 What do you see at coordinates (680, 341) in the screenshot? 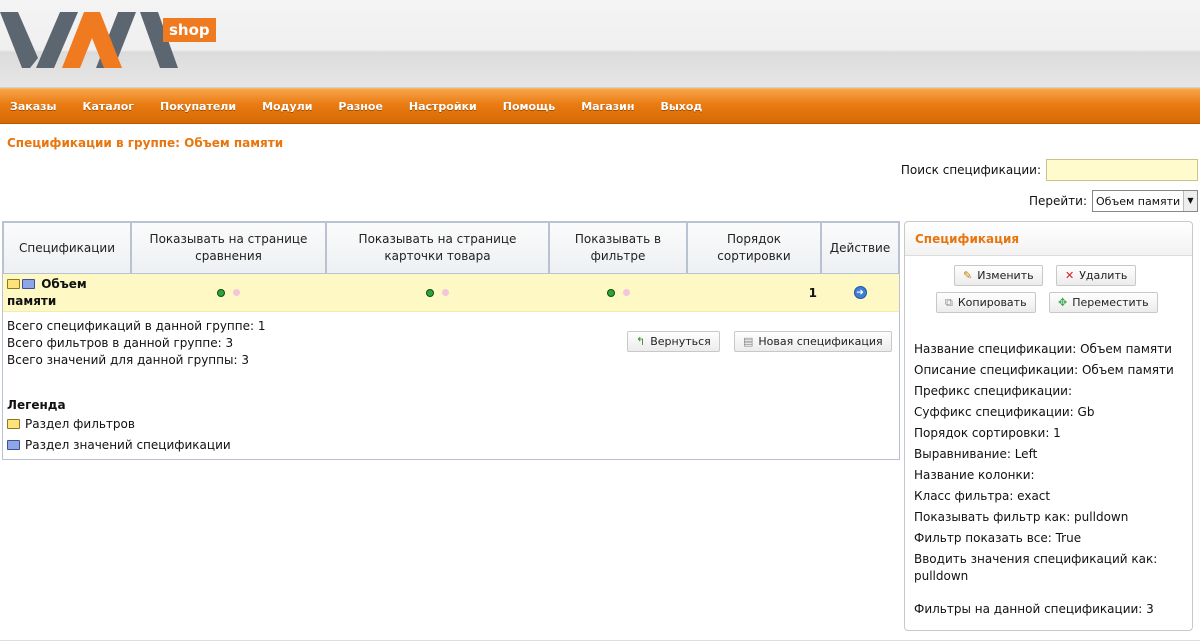
I see `back-button-label: Вернуться` at bounding box center [680, 341].